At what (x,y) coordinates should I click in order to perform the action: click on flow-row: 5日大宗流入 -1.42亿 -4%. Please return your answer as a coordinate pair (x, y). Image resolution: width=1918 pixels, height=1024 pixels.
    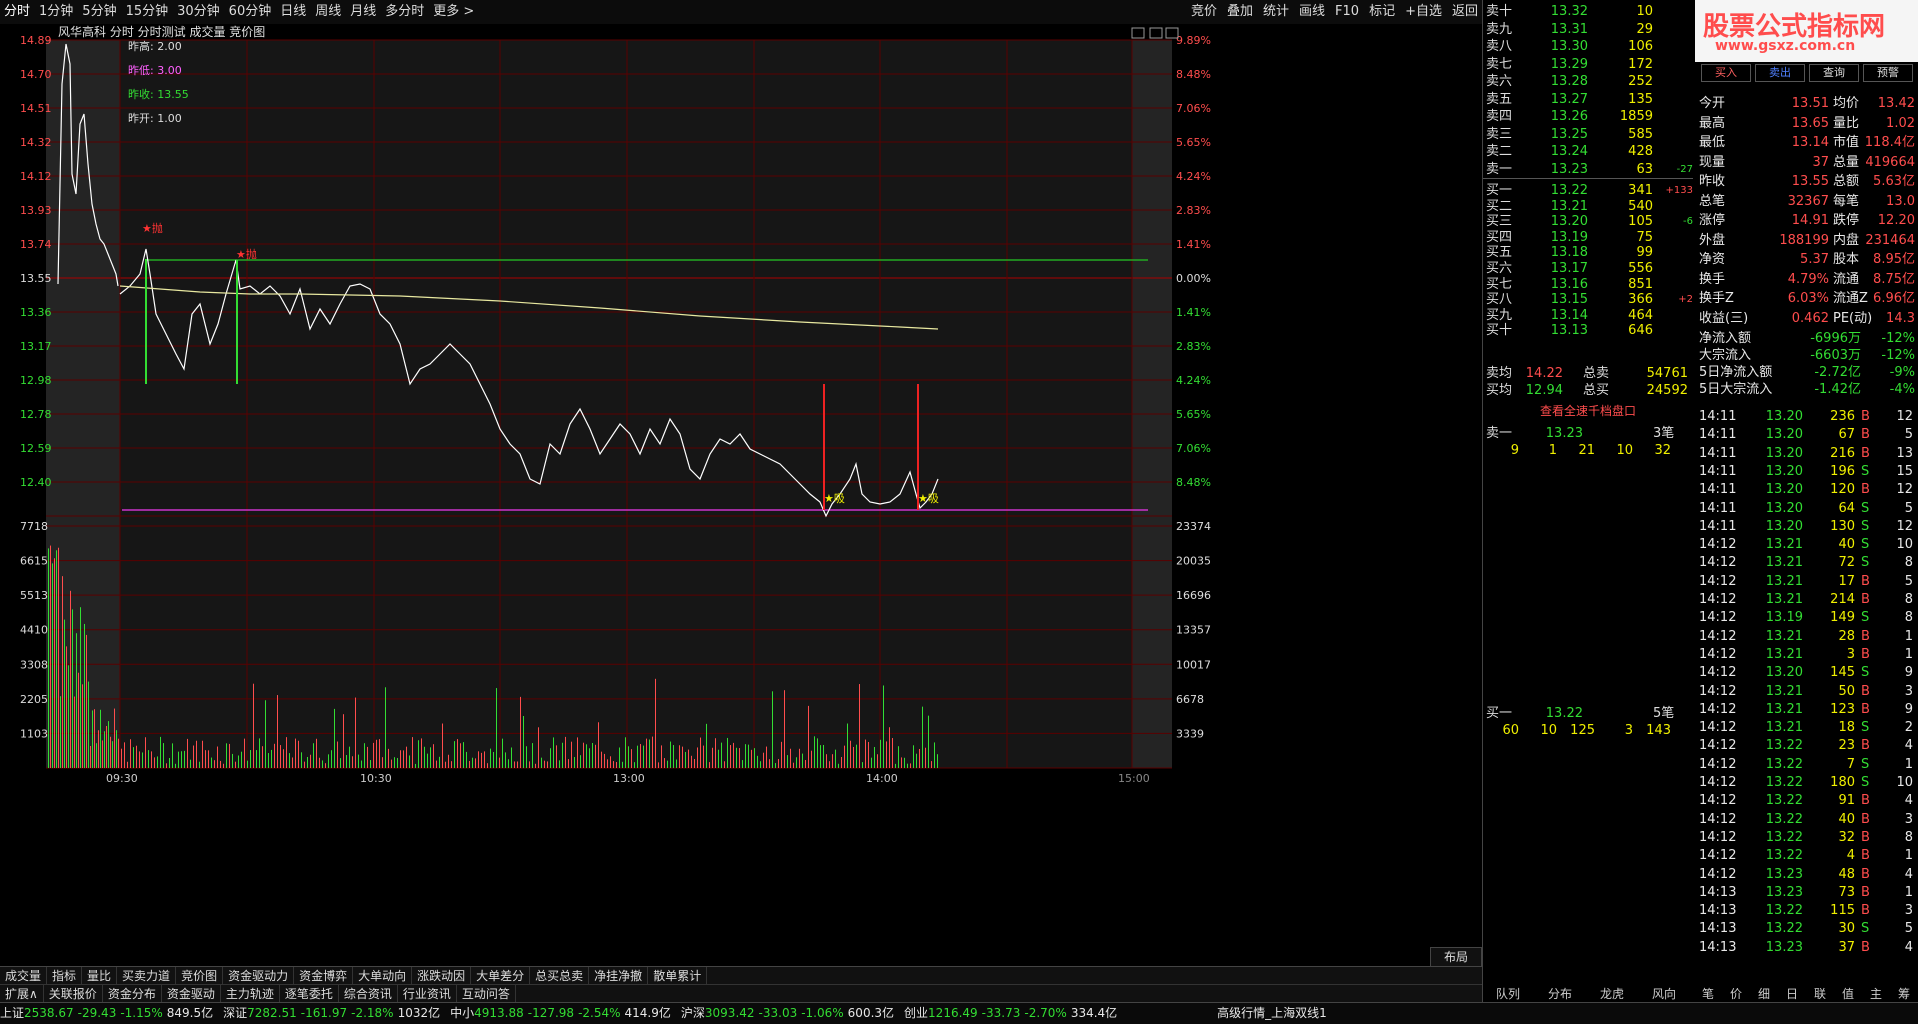
    Looking at the image, I should click on (1807, 389).